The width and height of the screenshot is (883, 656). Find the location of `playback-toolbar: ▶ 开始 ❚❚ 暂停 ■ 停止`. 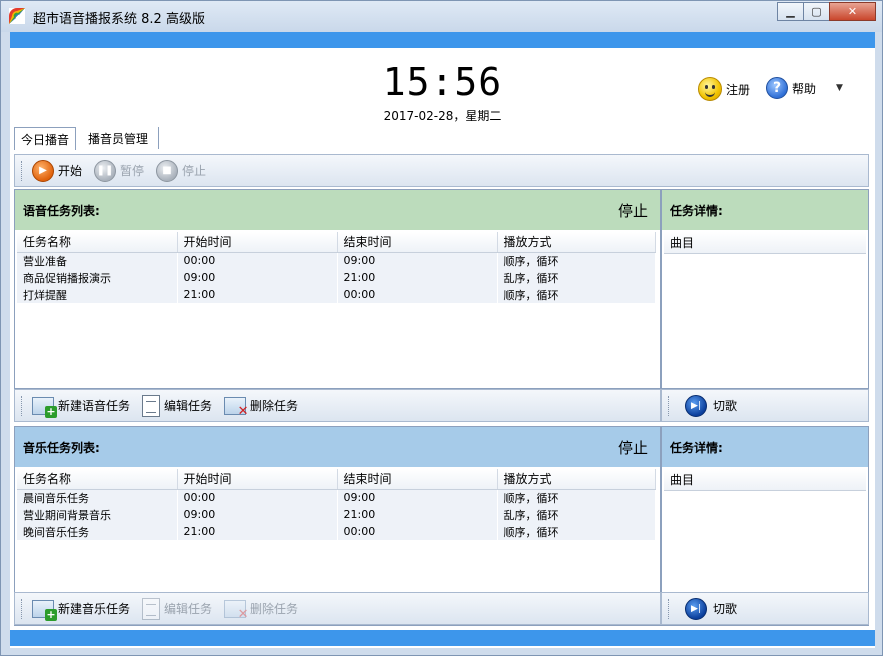

playback-toolbar: ▶ 开始 ❚❚ 暂停 ■ 停止 is located at coordinates (441, 170).